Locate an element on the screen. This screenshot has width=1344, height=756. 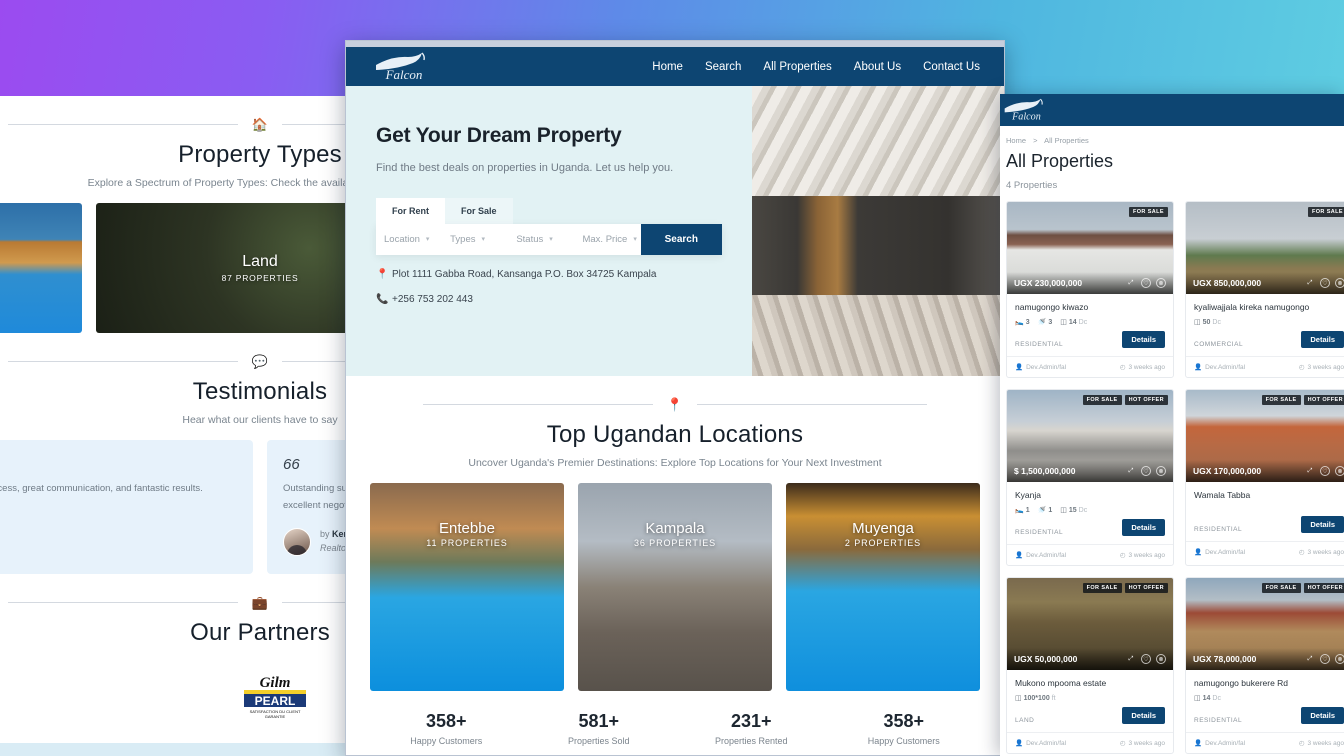
location-card-muyenga: Muyenga 2 PROPERTIES is located at coordinates (883, 587).